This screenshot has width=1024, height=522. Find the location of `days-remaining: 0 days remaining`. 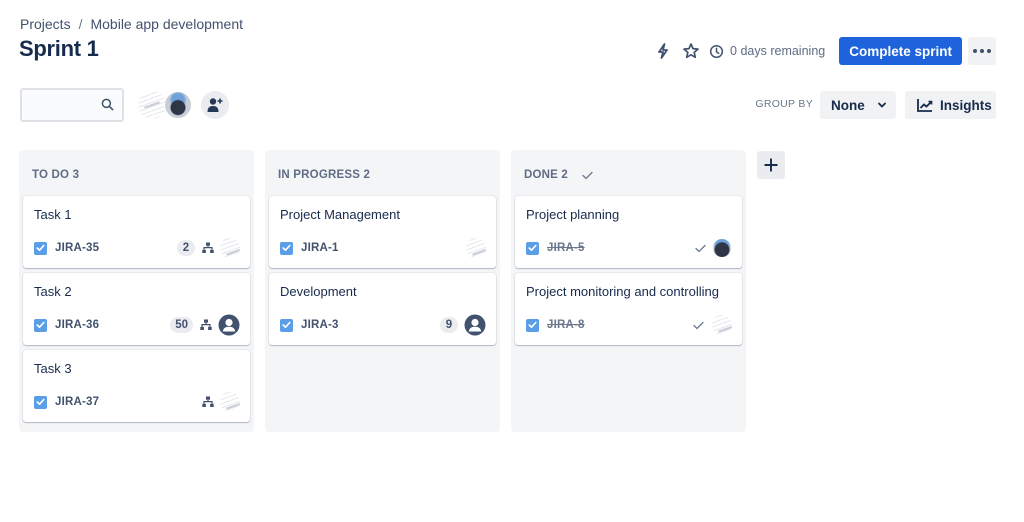

days-remaining: 0 days remaining is located at coordinates (767, 51).